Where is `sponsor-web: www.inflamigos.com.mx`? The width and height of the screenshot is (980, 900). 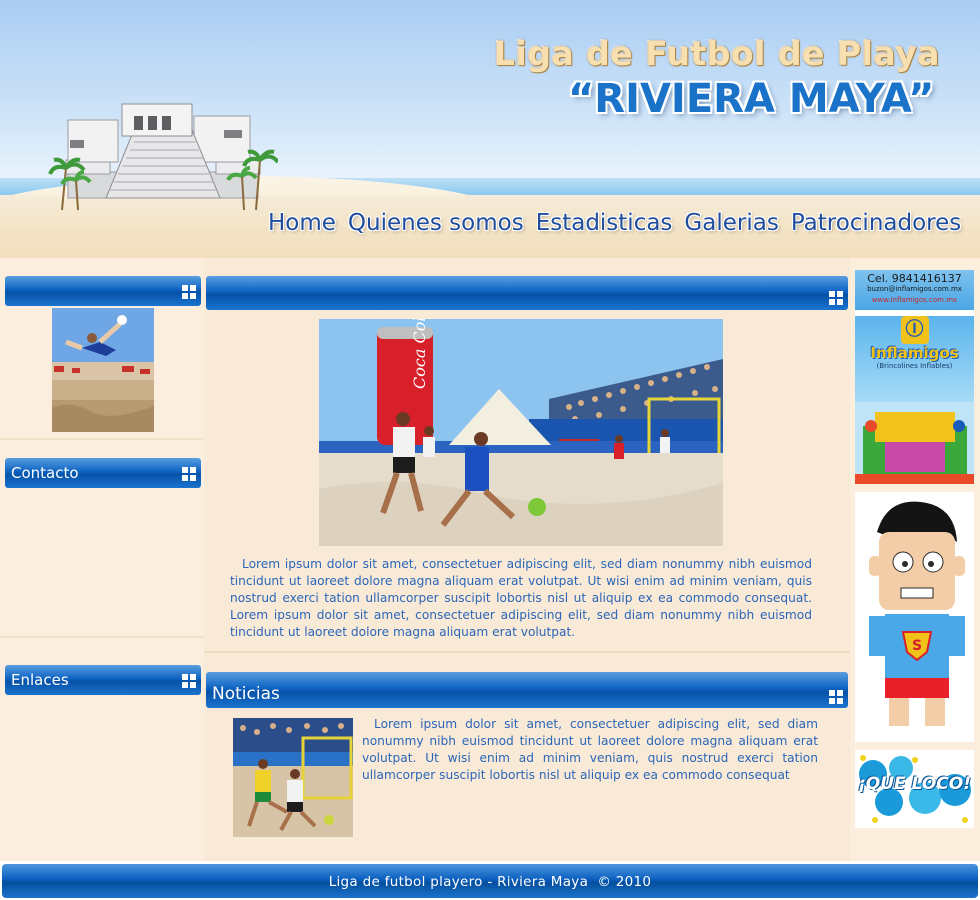 sponsor-web: www.inflamigos.com.mx is located at coordinates (914, 300).